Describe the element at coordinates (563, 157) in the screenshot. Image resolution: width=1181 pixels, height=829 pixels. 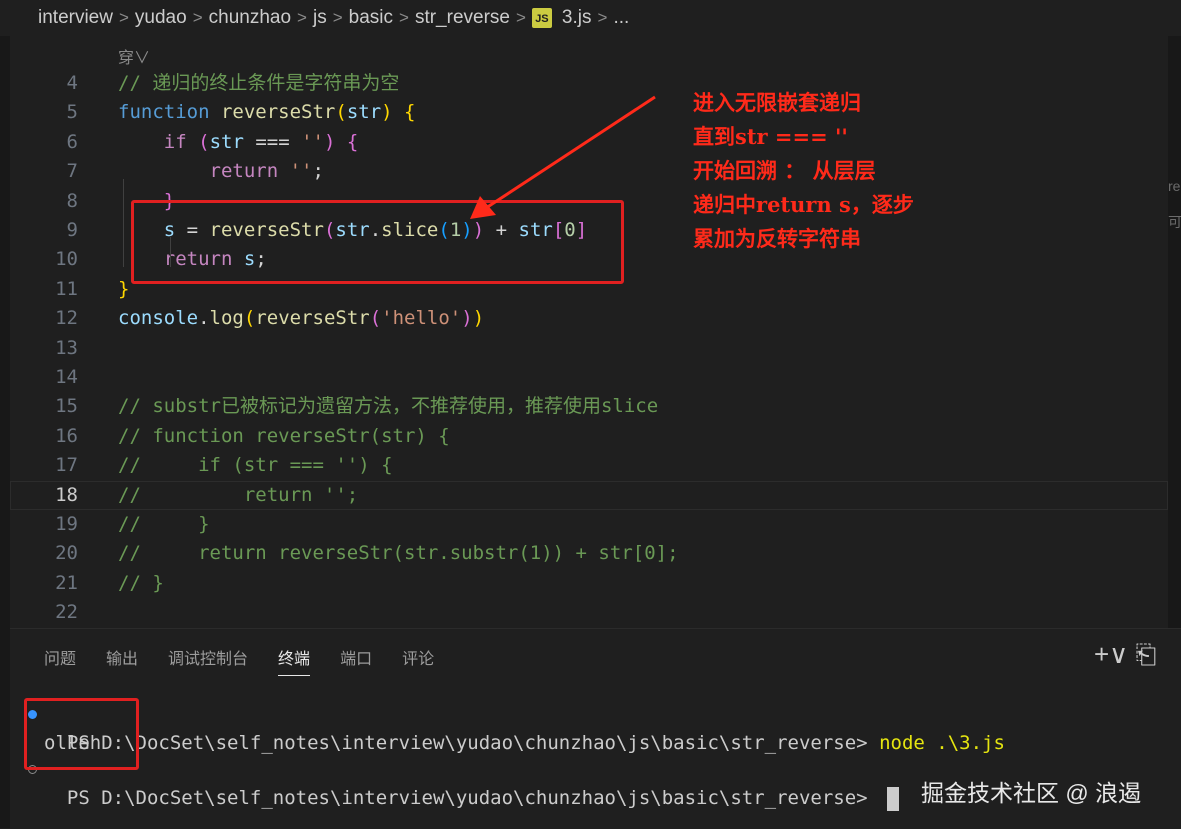
I see `annotation-arrow` at that location.